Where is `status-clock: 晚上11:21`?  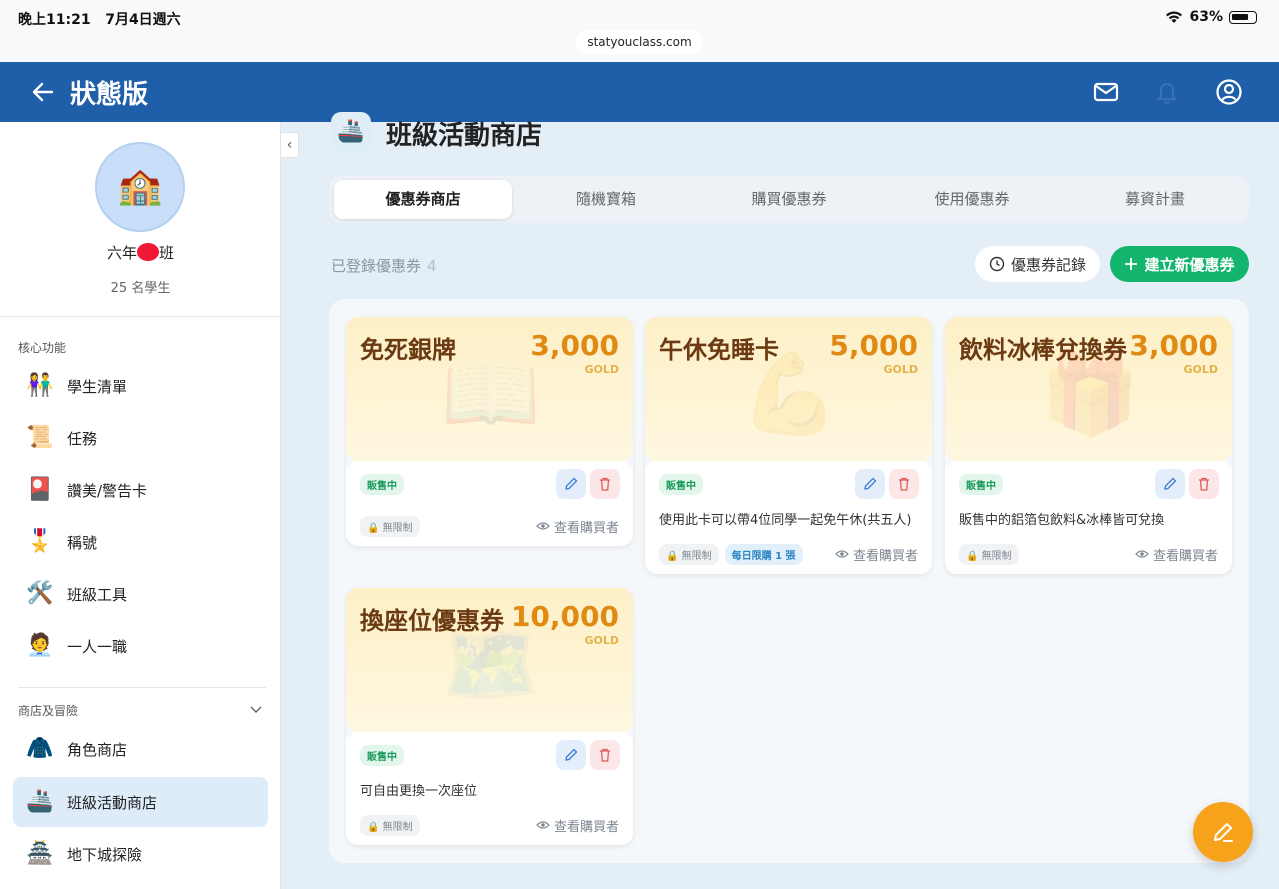
status-clock: 晚上11:21 is located at coordinates (54, 20).